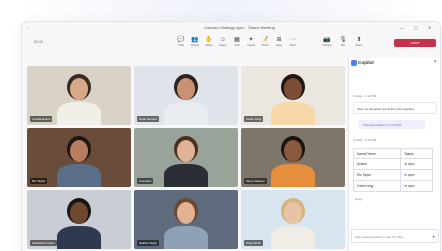 The image size is (442, 251). I want to click on summary-note: Summary based on 1:10 PM, so click(392, 124).